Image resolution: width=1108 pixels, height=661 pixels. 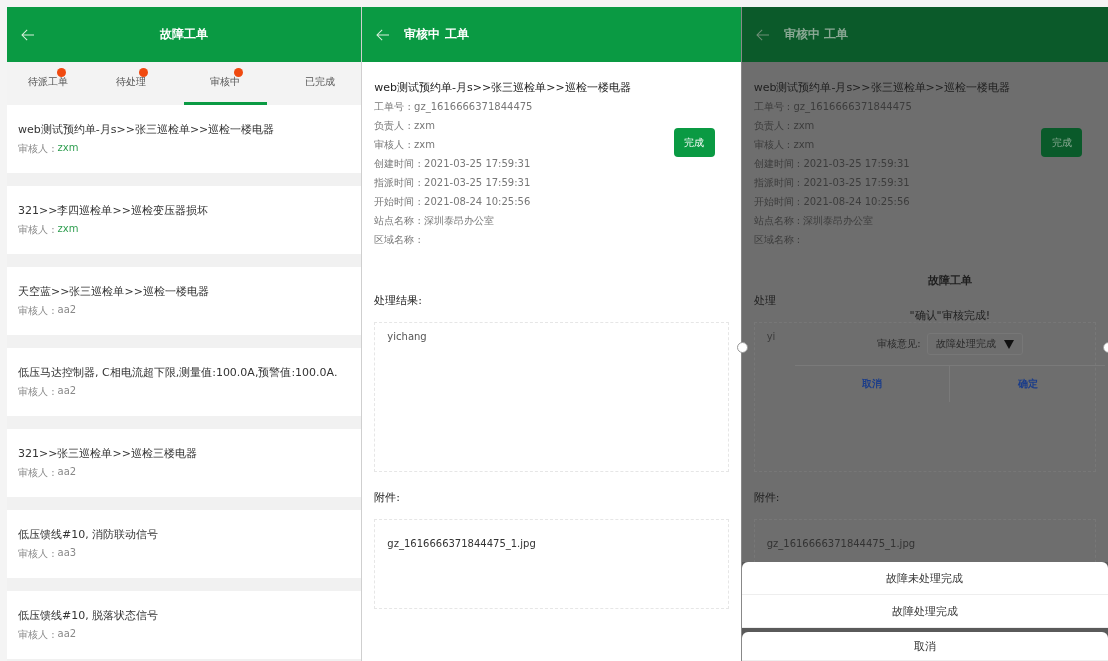 I want to click on order-title: 低压马达控制器, C相电流超下限,测量值:100.0A,预警值:100.0A., so click(x=178, y=372).